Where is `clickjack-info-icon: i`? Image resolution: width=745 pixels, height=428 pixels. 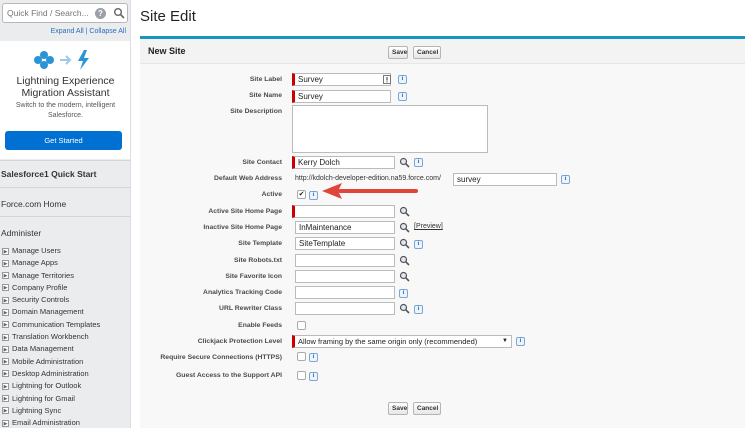
clickjack-info-icon: i is located at coordinates (520, 341).